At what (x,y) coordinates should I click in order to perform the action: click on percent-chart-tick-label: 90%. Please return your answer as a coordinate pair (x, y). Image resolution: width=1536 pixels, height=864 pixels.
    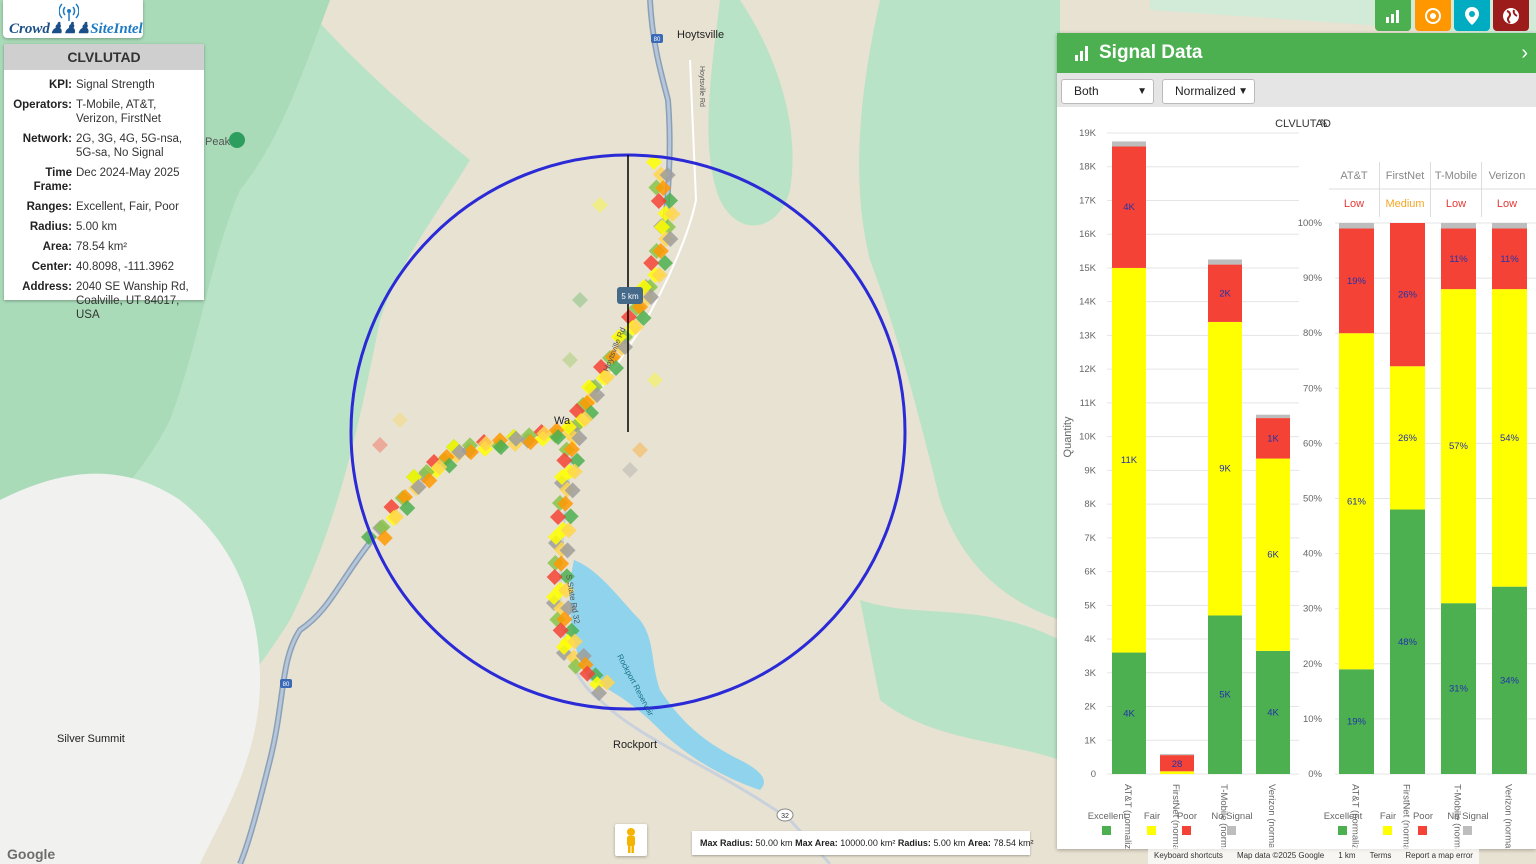
    Looking at the image, I should click on (1313, 278).